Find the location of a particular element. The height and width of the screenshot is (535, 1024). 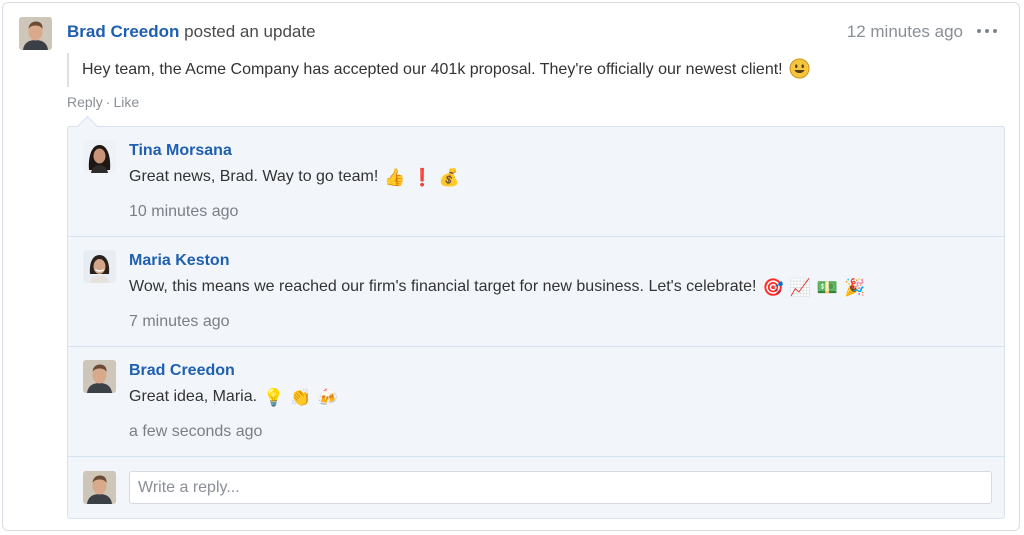

target-icon: 🎯 is located at coordinates (773, 288).